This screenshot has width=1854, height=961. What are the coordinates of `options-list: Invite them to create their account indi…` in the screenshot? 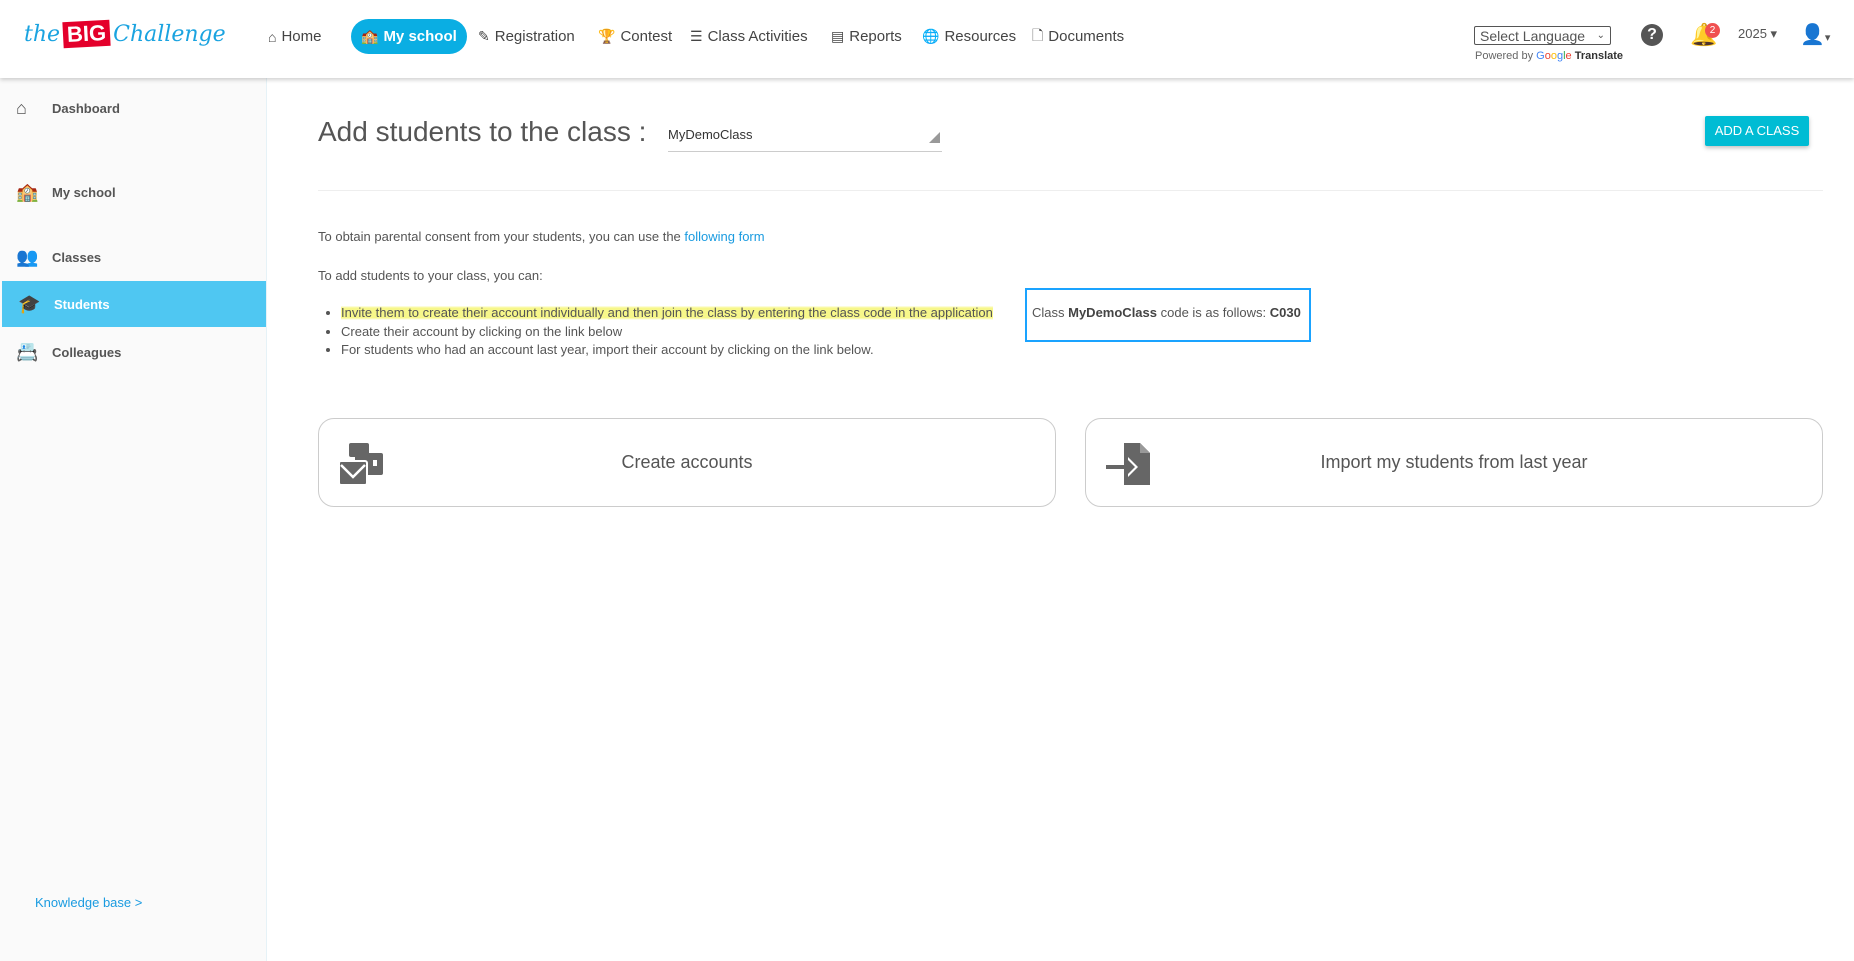 It's located at (667, 332).